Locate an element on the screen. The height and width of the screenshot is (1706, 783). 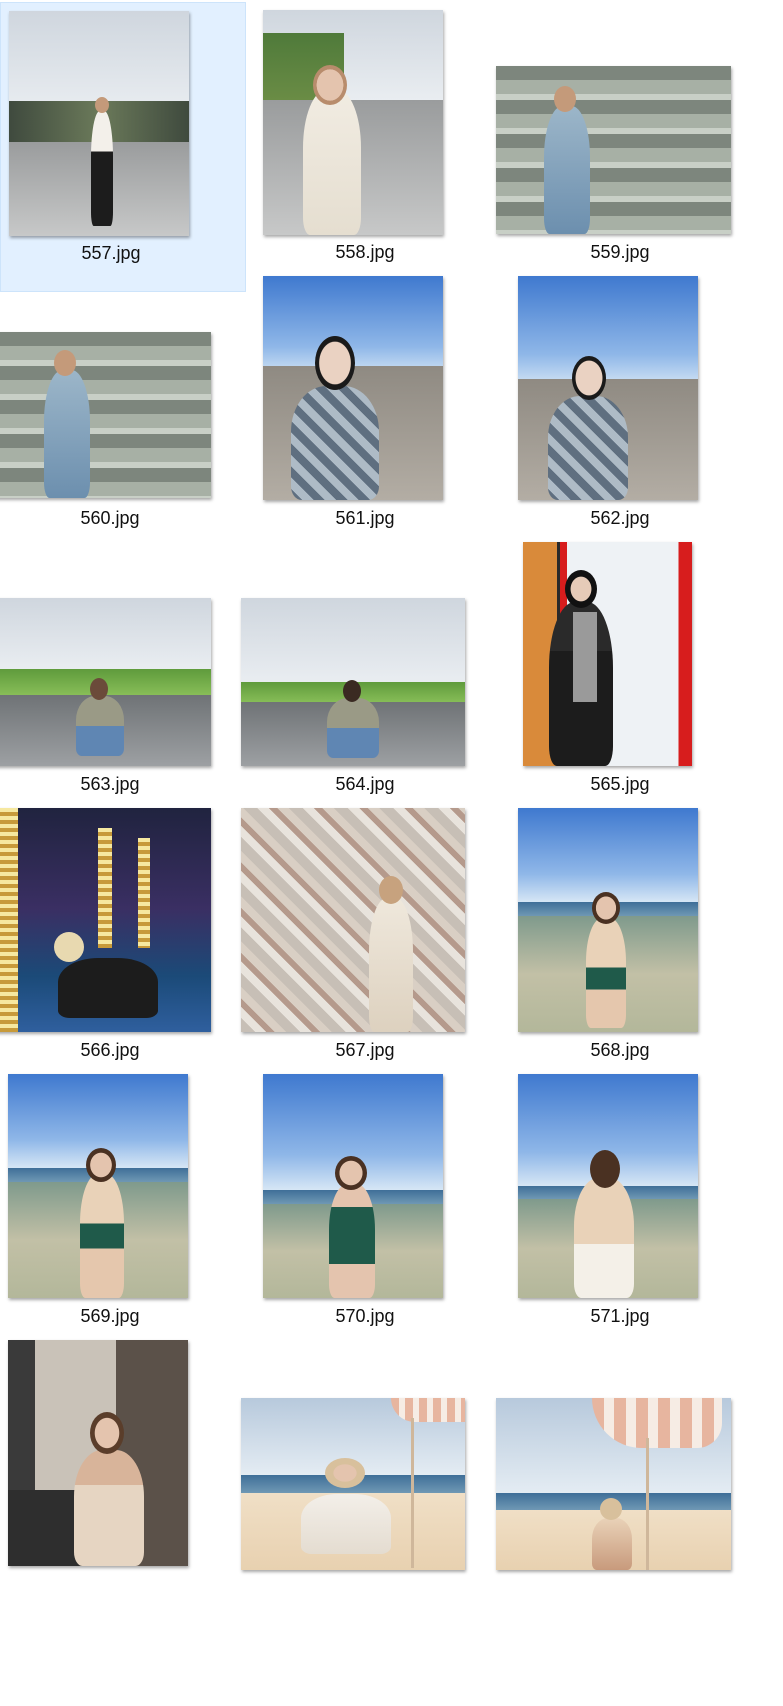
file-item-558: 558.jpg is located at coordinates (378, 147).